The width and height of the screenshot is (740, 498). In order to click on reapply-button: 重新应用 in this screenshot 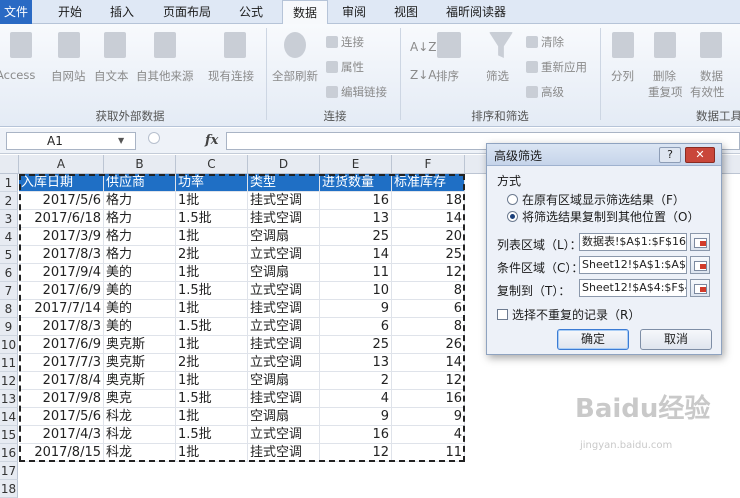, I will do `click(556, 67)`.